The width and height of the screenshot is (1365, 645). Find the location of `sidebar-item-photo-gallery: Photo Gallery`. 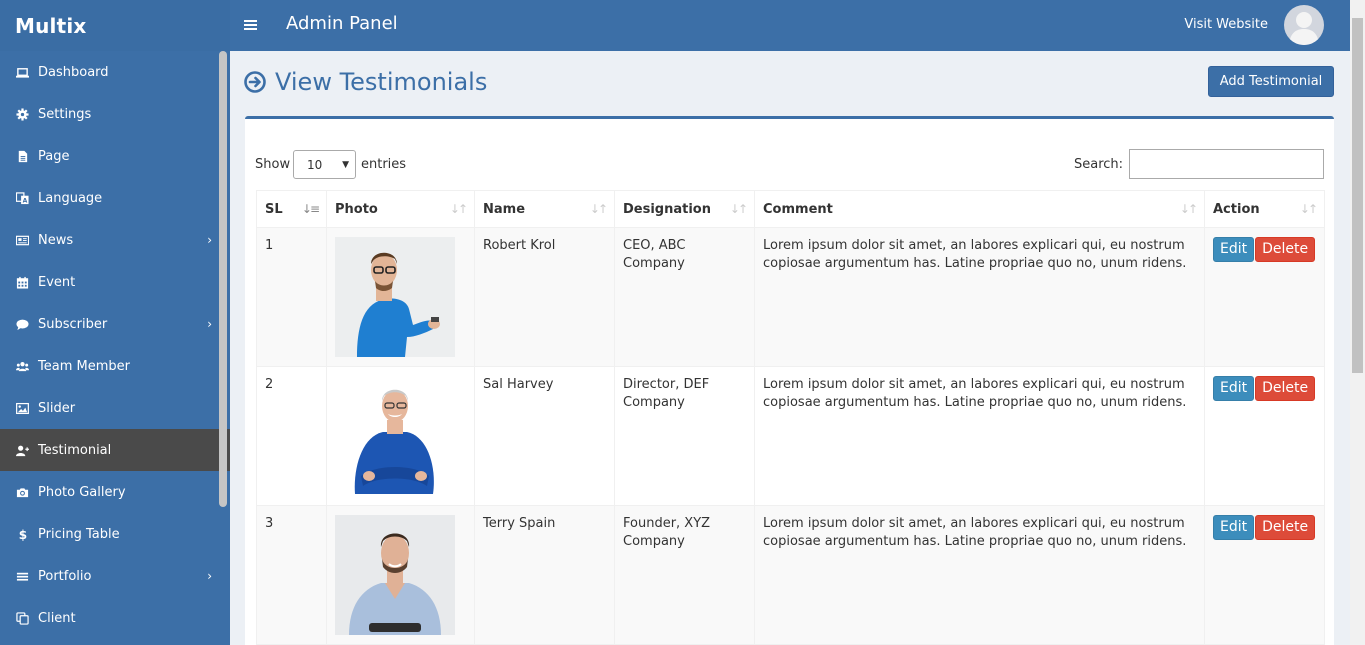

sidebar-item-photo-gallery: Photo Gallery is located at coordinates (115, 492).